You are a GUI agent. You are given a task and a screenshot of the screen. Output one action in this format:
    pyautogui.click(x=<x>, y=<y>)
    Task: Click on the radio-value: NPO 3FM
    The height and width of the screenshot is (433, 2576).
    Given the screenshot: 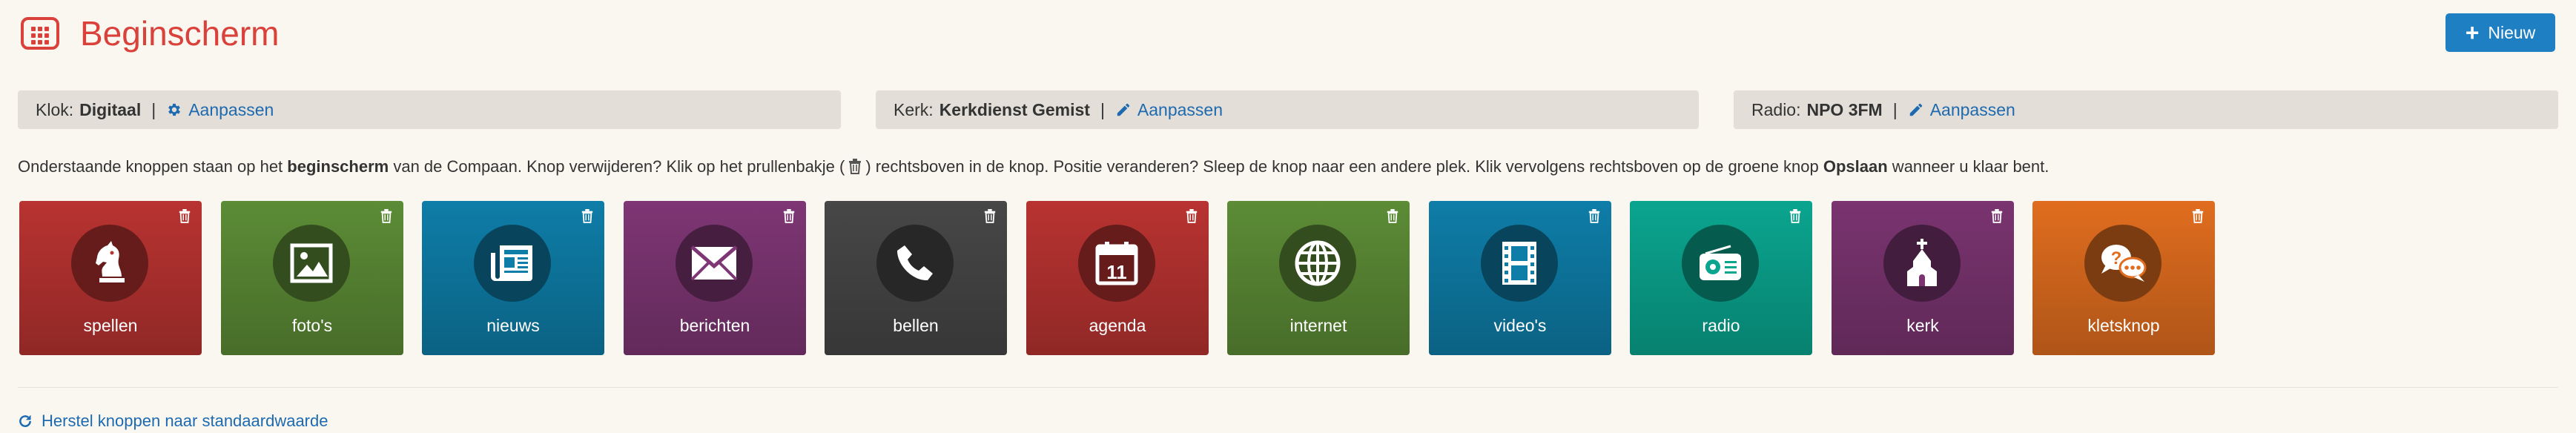 What is the action you would take?
    pyautogui.click(x=1844, y=109)
    